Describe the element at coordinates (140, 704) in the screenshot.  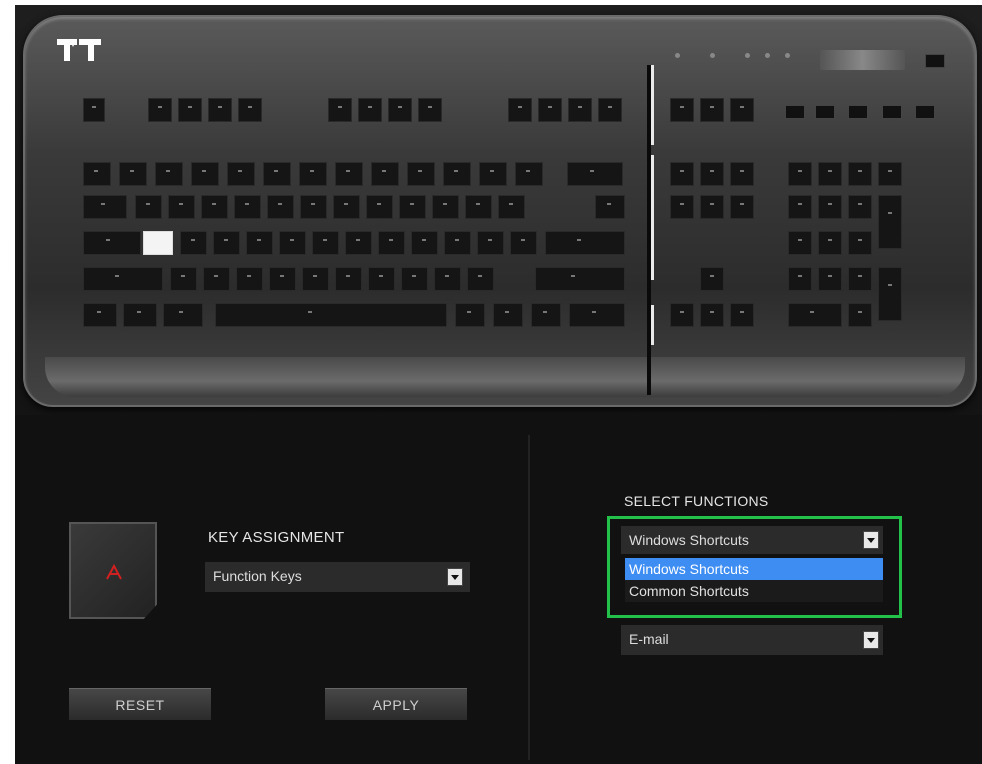
I see `reset-button: RESET` at that location.